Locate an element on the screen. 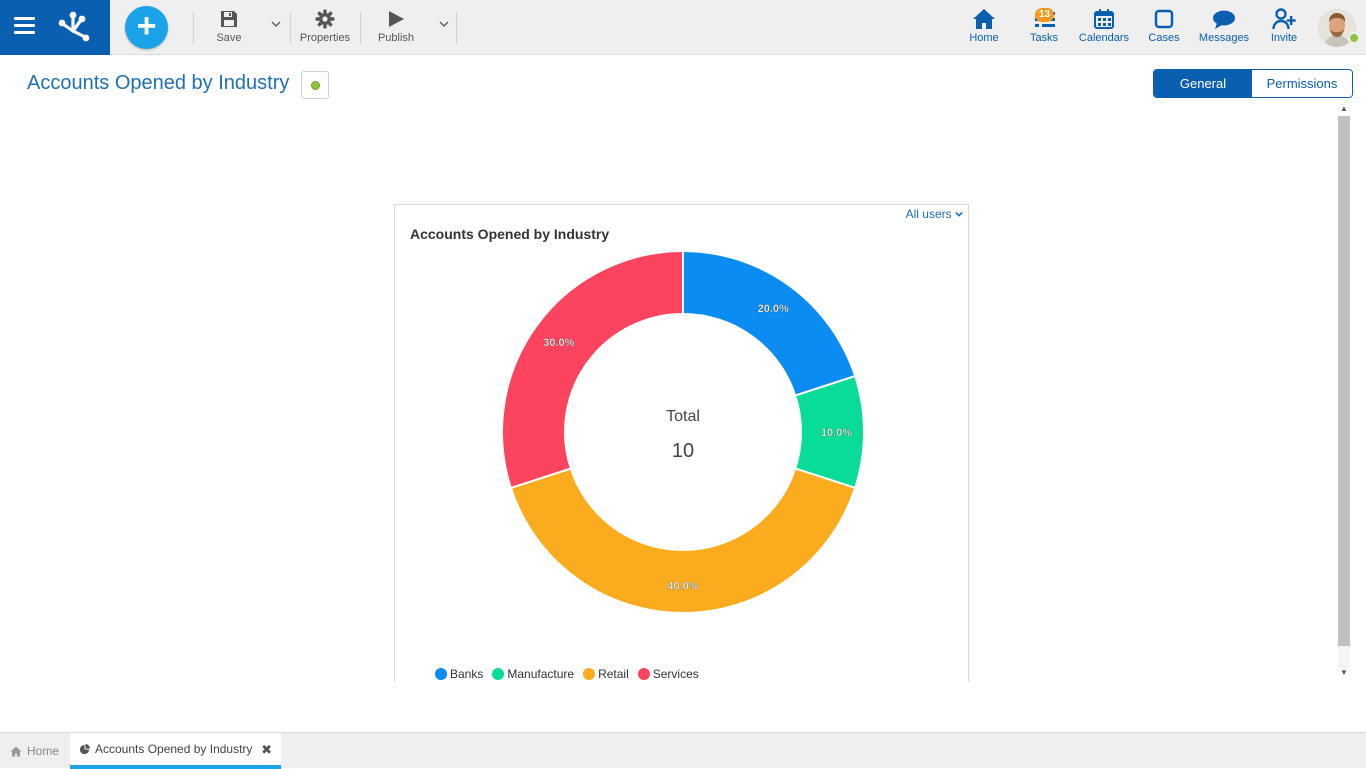  legend-label: Services is located at coordinates (675, 674).